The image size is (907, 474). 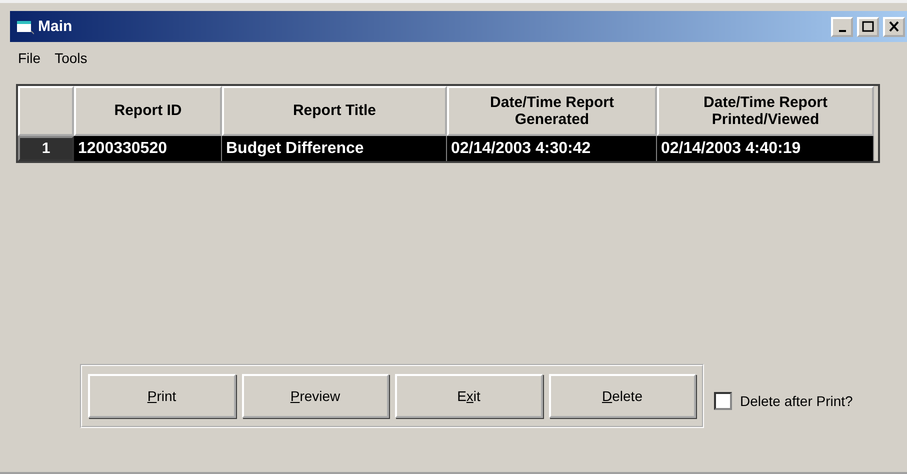 What do you see at coordinates (46, 111) in the screenshot?
I see `corner-header` at bounding box center [46, 111].